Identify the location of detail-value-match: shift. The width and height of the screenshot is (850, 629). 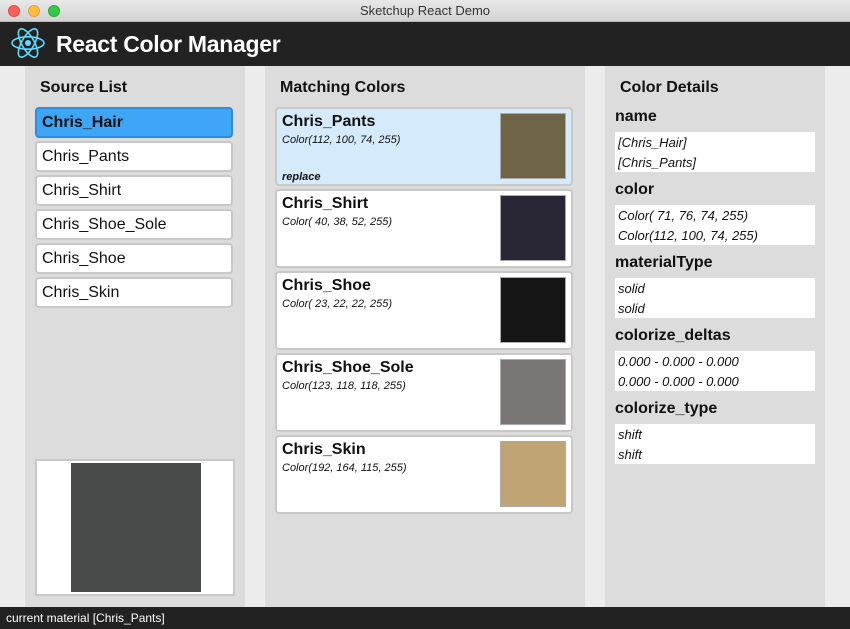
(630, 454).